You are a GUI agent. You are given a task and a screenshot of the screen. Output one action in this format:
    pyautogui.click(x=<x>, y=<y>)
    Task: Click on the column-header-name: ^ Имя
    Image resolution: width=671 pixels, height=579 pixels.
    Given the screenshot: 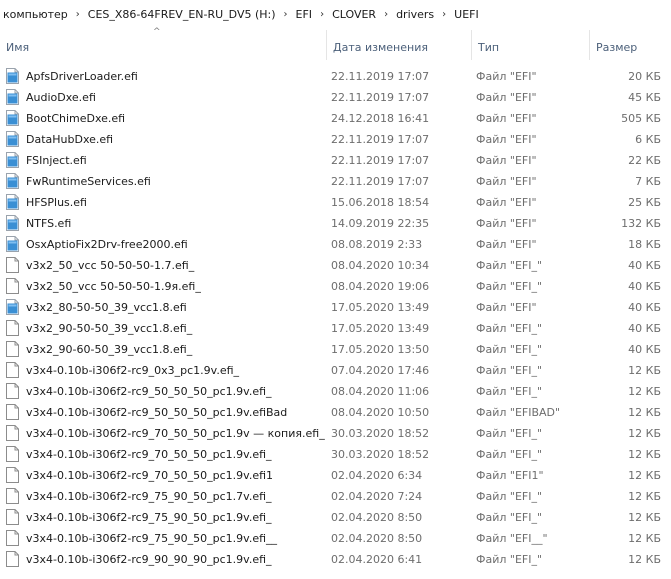 What is the action you would take?
    pyautogui.click(x=163, y=43)
    